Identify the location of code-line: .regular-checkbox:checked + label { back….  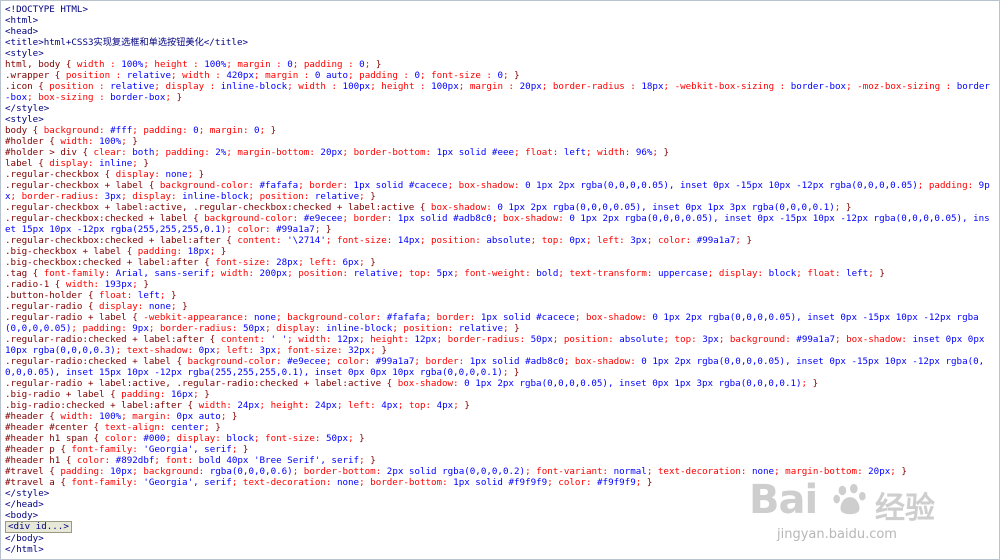
(497, 224).